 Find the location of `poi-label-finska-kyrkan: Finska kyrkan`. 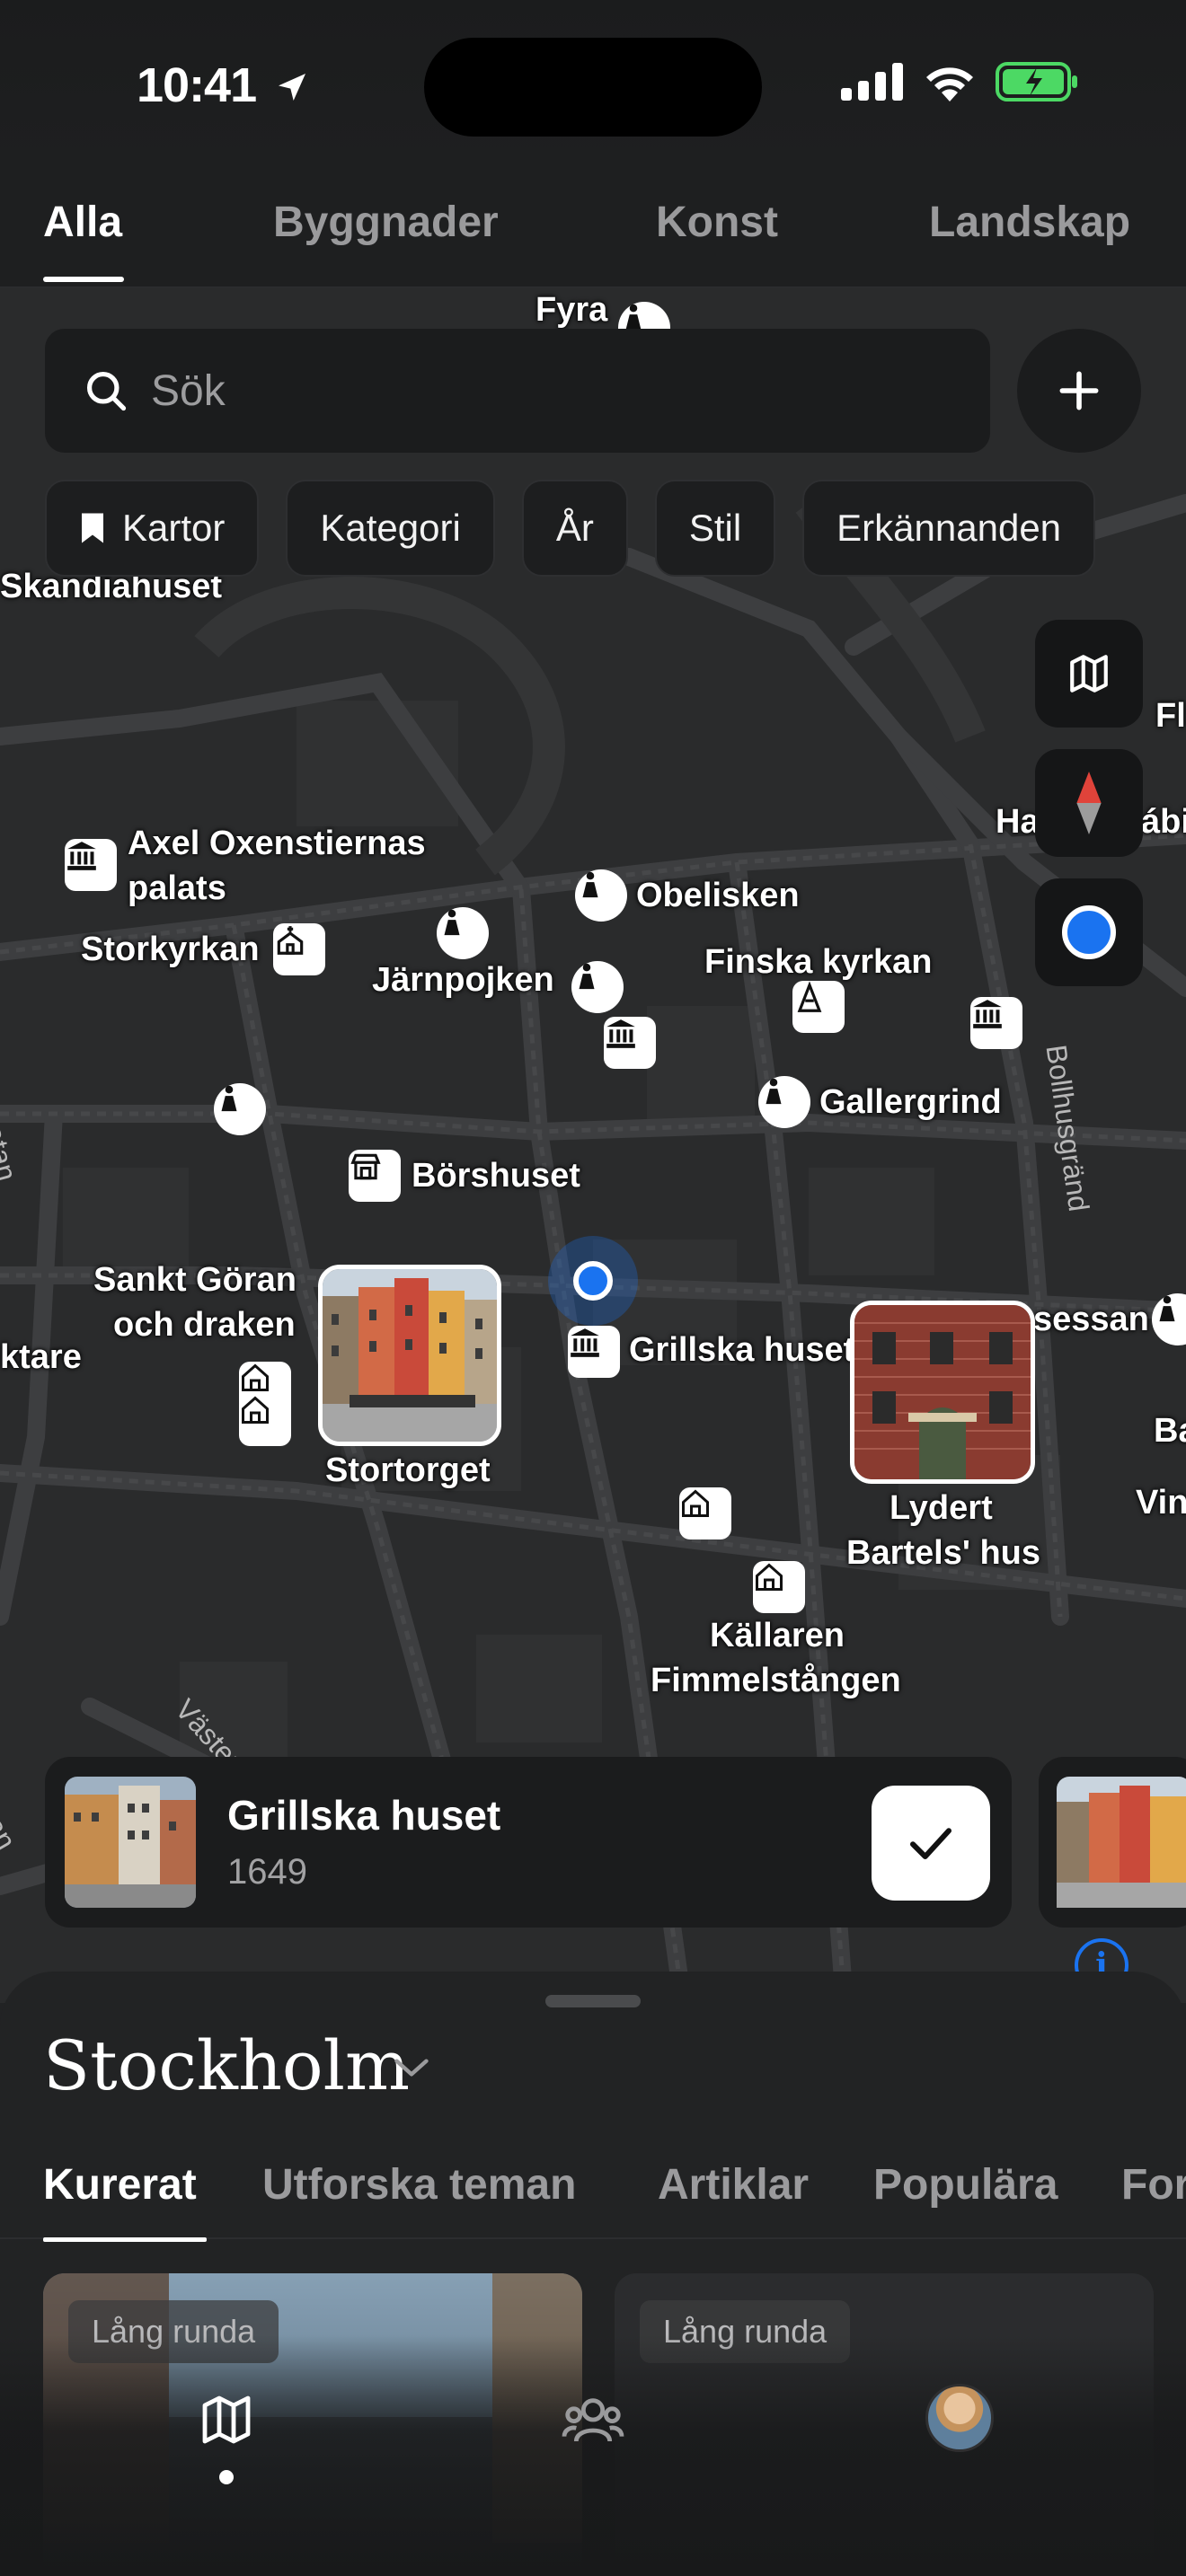

poi-label-finska-kyrkan: Finska kyrkan is located at coordinates (818, 962).